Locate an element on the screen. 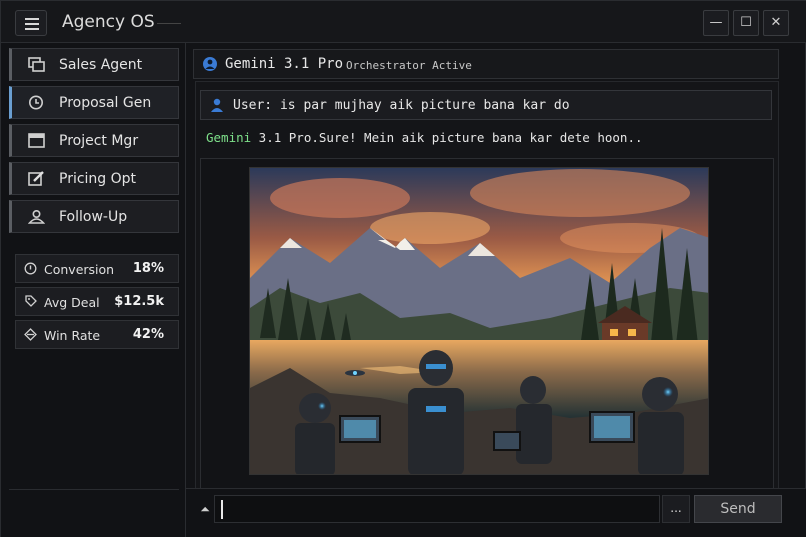 This screenshot has width=806, height=537. sidebar-item-proposal-gen: Proposal Gen is located at coordinates (94, 102).